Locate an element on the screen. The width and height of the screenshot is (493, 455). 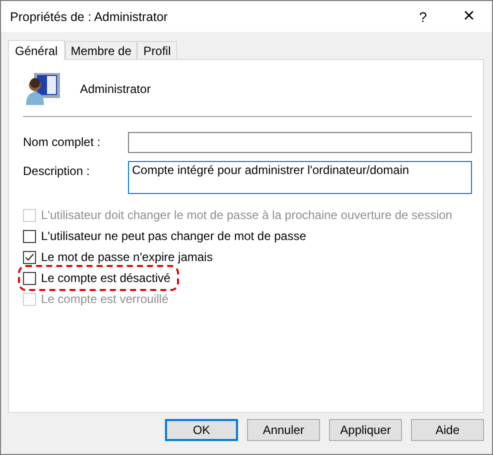
tab: Général is located at coordinates (36, 50).